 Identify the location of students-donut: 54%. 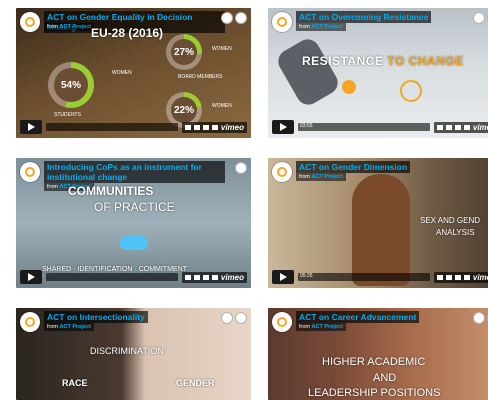
(71, 85).